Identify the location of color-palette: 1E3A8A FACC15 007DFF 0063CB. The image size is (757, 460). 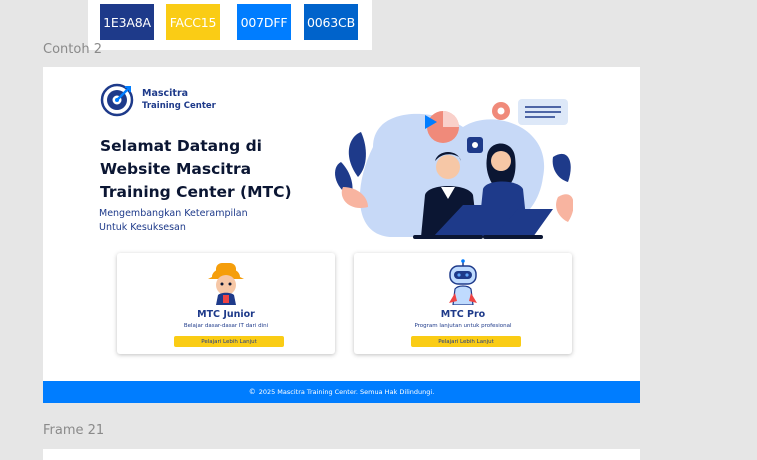
(230, 25).